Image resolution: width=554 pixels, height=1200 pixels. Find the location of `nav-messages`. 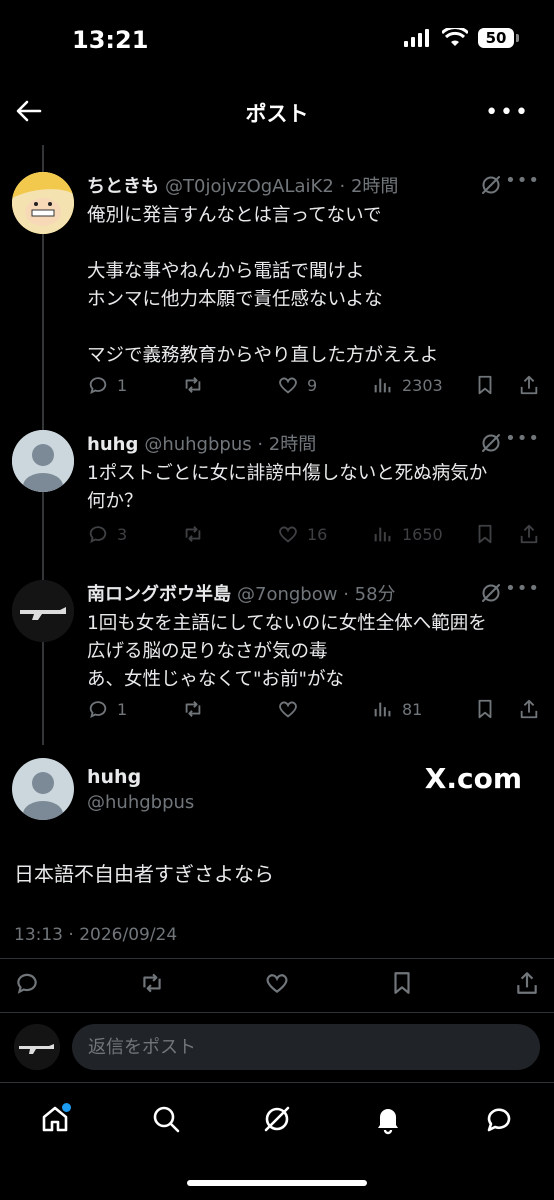

nav-messages is located at coordinates (499, 1119).